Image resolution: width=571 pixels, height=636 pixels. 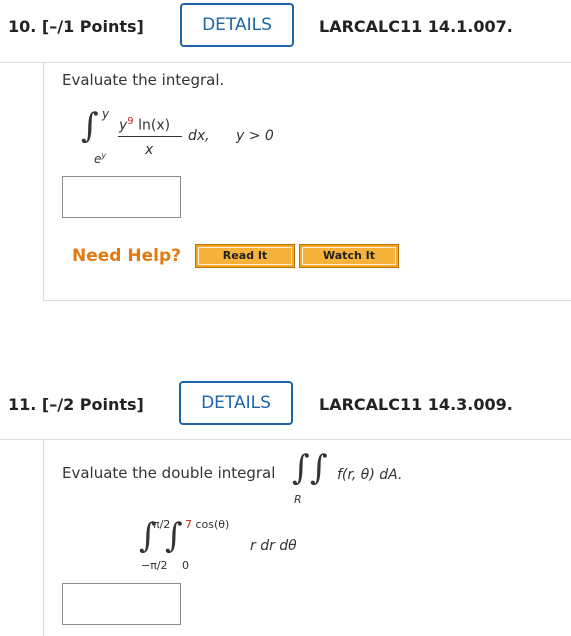 I want to click on inner-upper-limit: 7 cos(θ), so click(x=207, y=524).